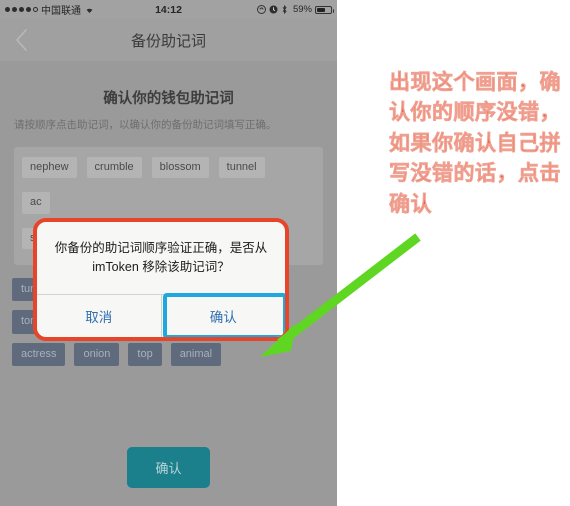  What do you see at coordinates (324, 9) in the screenshot?
I see `battery-icon` at bounding box center [324, 9].